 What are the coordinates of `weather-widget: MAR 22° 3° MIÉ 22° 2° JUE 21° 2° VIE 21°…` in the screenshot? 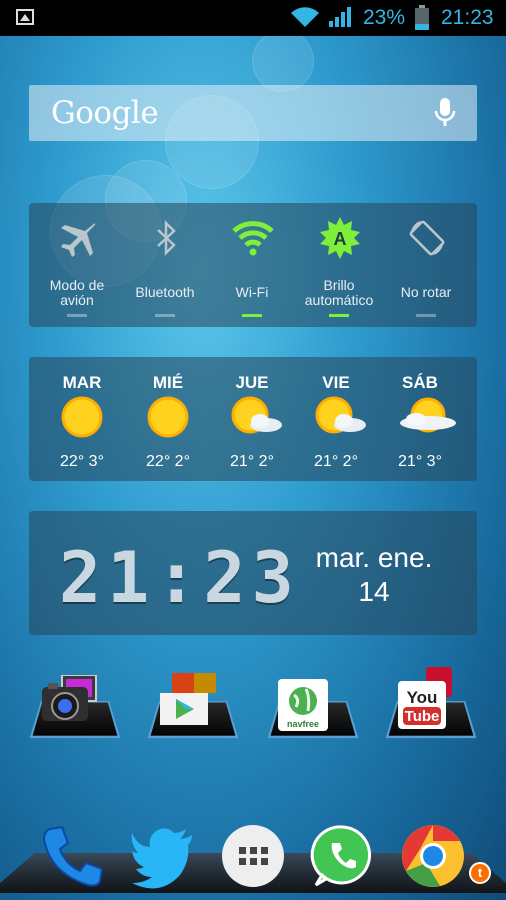 It's located at (253, 419).